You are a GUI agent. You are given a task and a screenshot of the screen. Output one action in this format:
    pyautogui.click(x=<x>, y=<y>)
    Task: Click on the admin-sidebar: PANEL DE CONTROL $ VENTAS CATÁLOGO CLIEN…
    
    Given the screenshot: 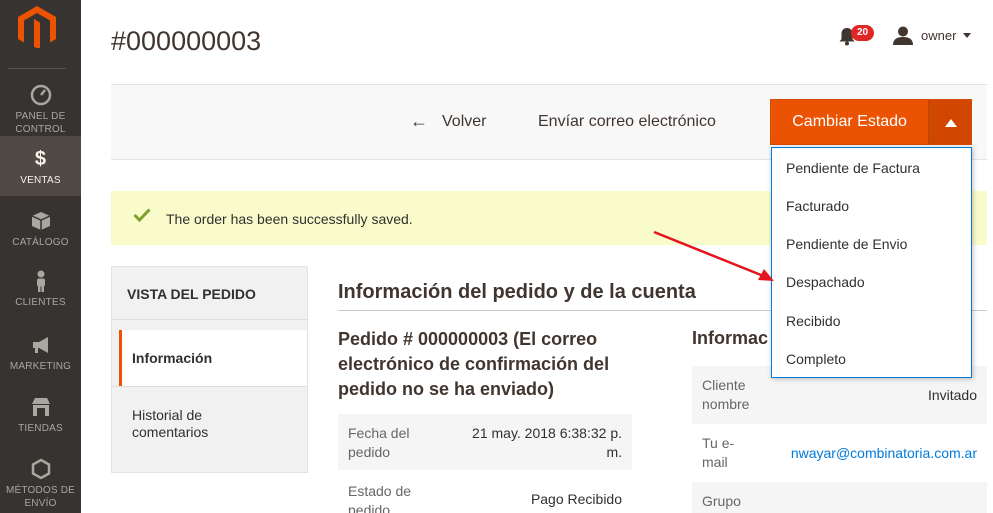 What is the action you would take?
    pyautogui.click(x=40, y=256)
    